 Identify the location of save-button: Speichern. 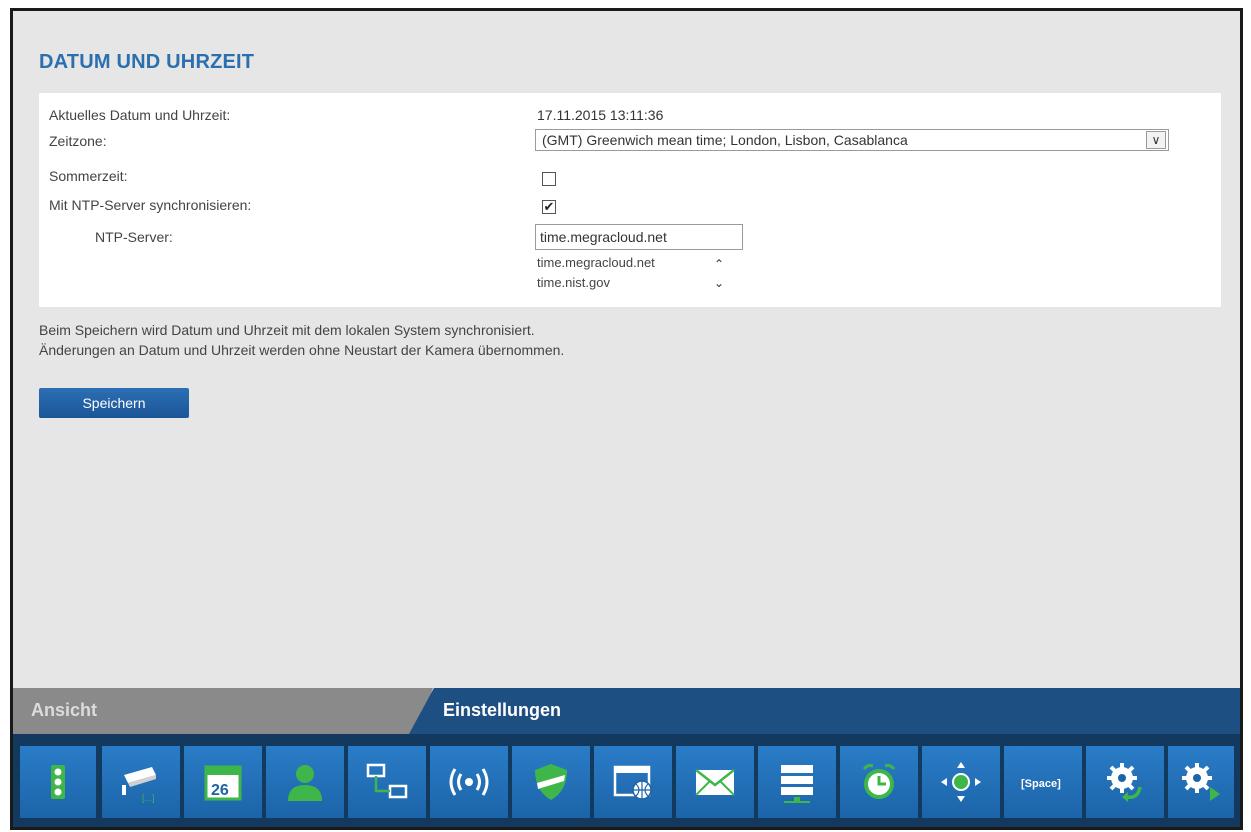
(114, 403).